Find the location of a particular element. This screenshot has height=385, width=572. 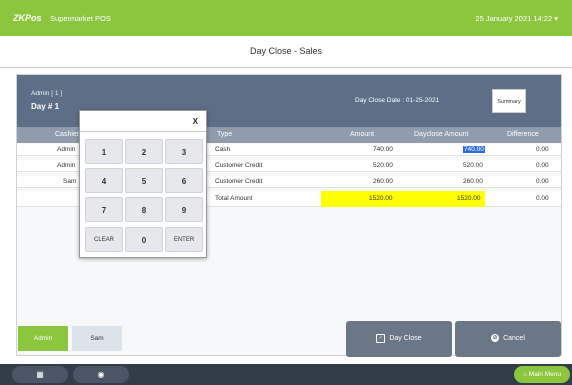

bottom-bar: ▦ ◉ ⌂ Main Menu is located at coordinates (286, 374).